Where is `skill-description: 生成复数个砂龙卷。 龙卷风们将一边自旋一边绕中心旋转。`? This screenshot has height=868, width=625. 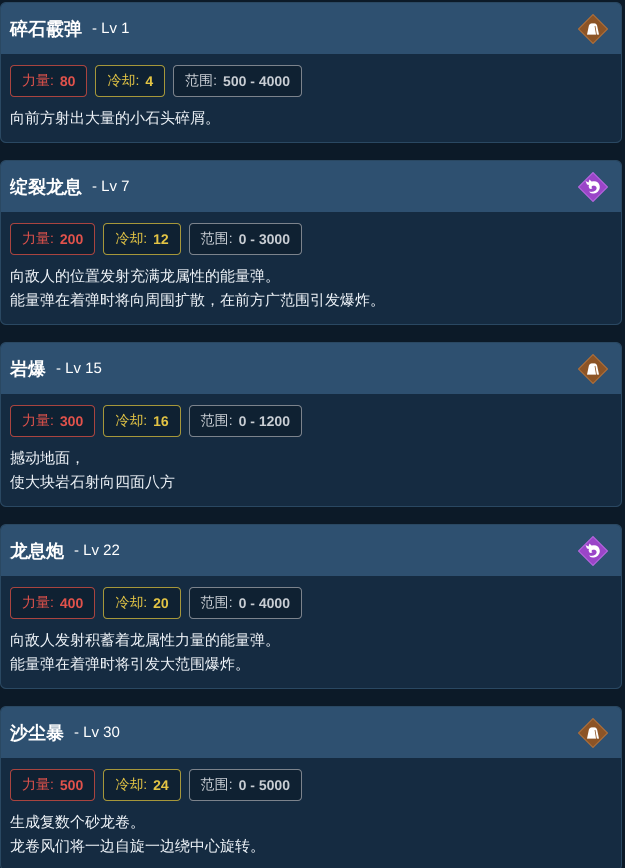
skill-description: 生成复数个砂龙卷。 龙卷风们将一边自旋一边绕中心旋转。 is located at coordinates (138, 835).